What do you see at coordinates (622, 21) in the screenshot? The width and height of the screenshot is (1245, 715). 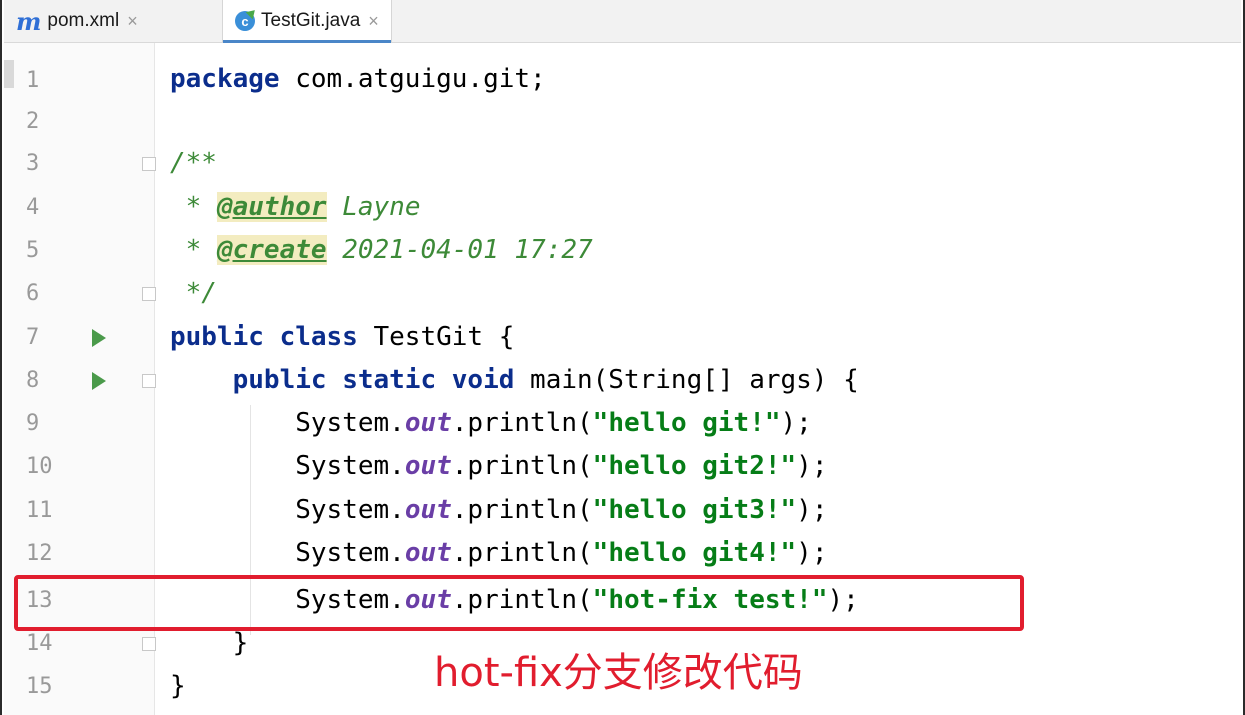 I see `editor-tab-bar: m pom.xml × c TestGit.java ×` at bounding box center [622, 21].